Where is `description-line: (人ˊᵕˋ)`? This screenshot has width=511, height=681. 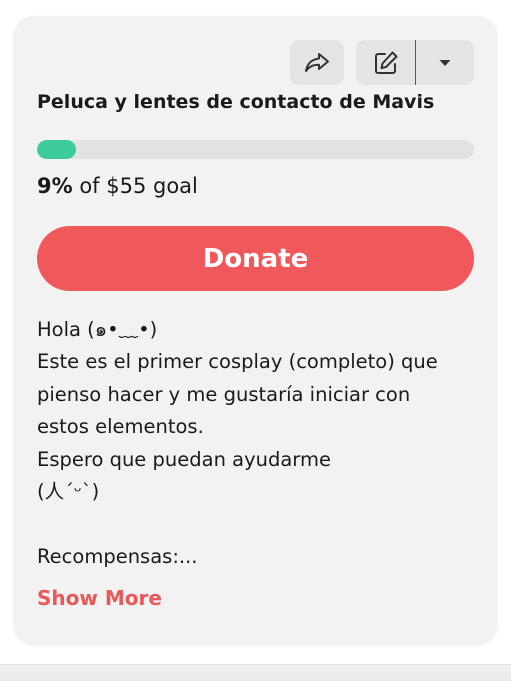 description-line: (人ˊᵕˋ) is located at coordinates (68, 491).